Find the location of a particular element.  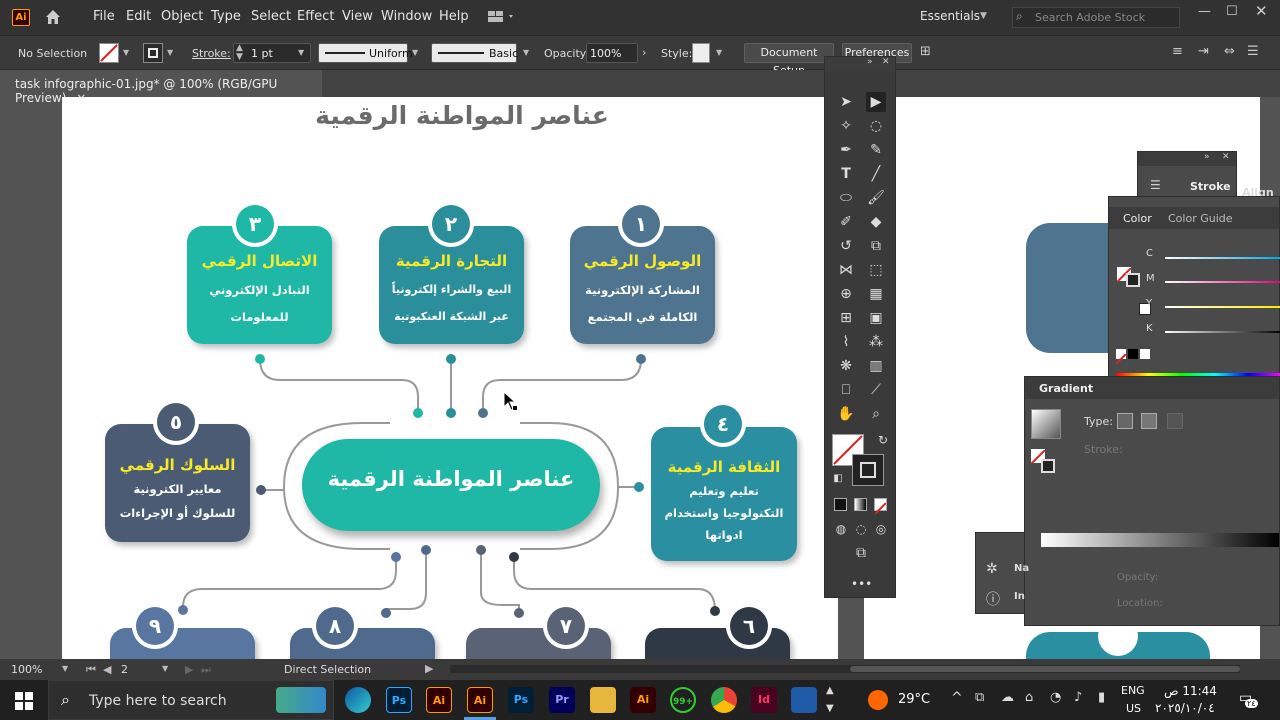

close-icon: ✕ is located at coordinates (886, 62).